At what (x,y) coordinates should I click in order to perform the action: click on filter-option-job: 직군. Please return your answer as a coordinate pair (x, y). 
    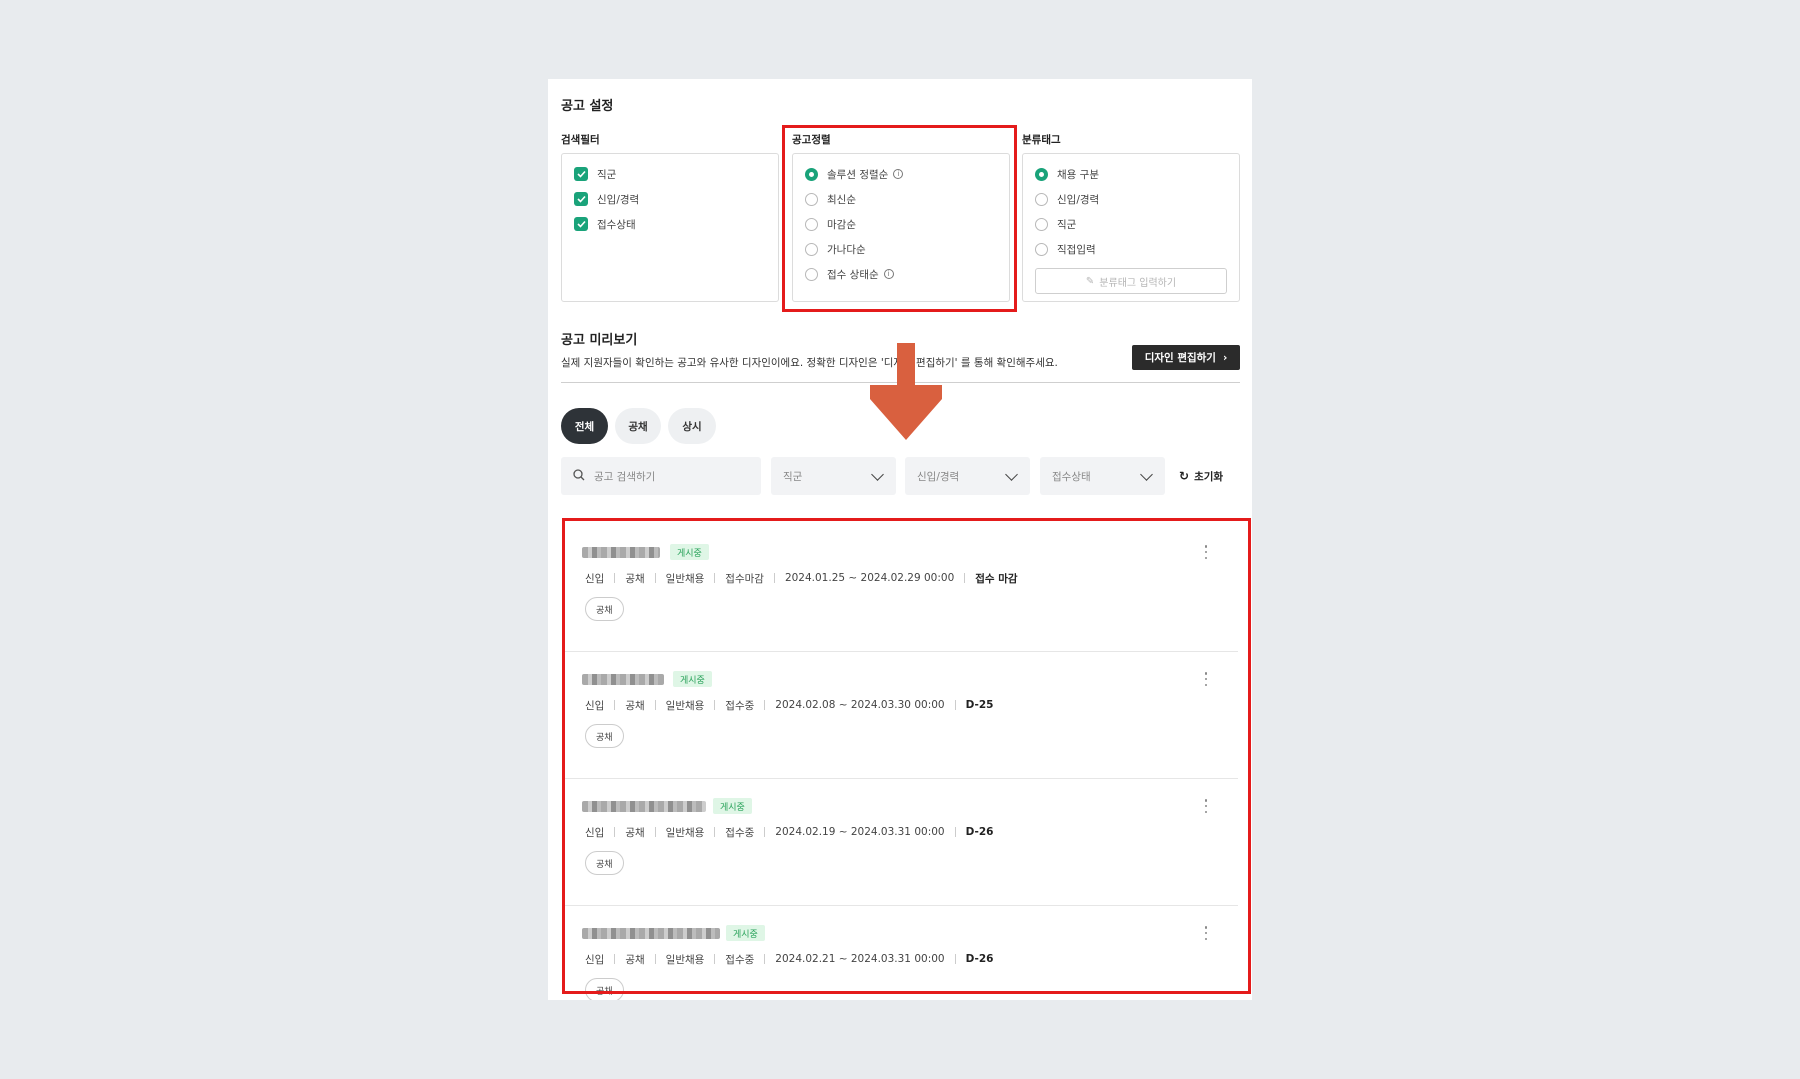
    Looking at the image, I should click on (595, 174).